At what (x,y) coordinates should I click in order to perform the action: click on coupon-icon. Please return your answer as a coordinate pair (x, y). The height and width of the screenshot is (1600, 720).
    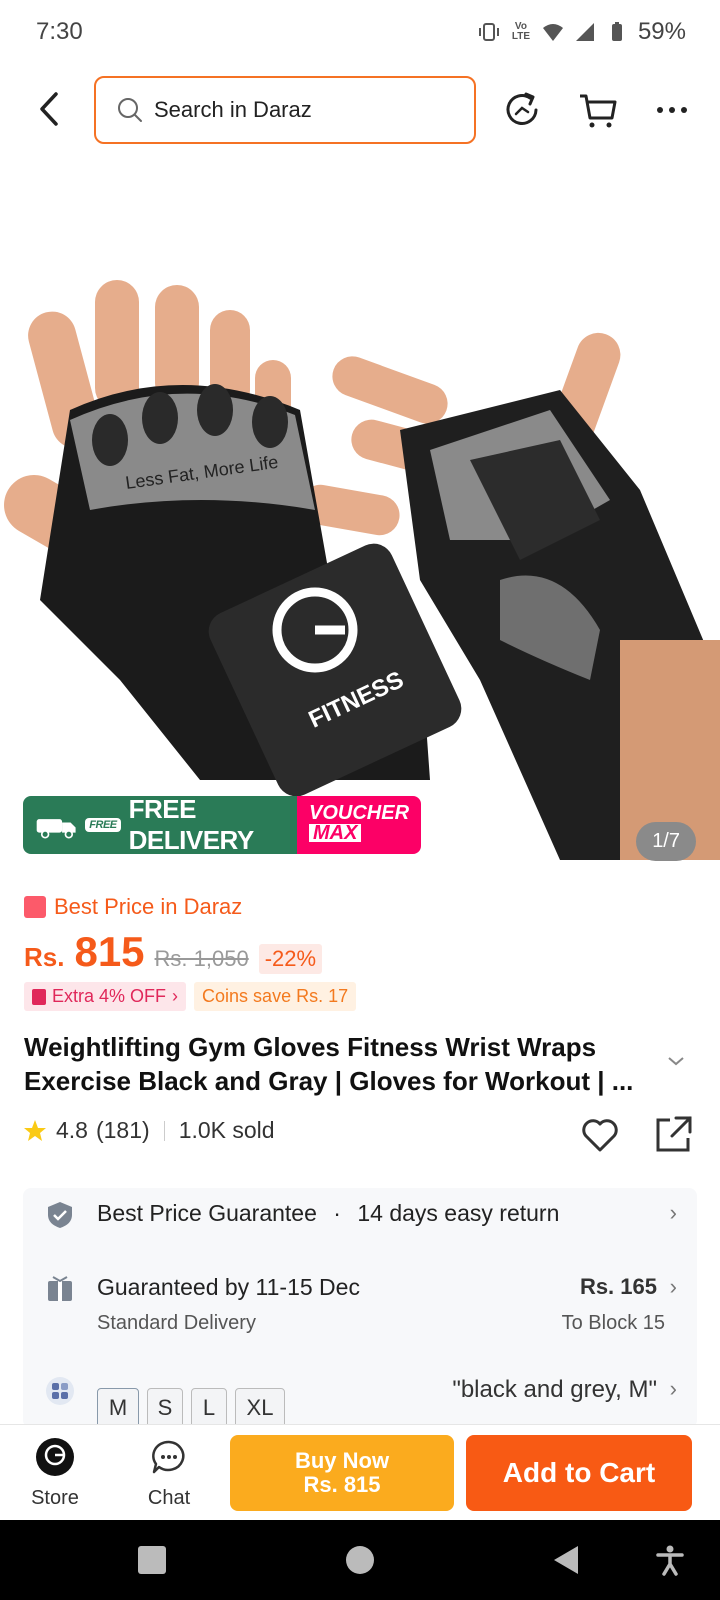
    Looking at the image, I should click on (39, 996).